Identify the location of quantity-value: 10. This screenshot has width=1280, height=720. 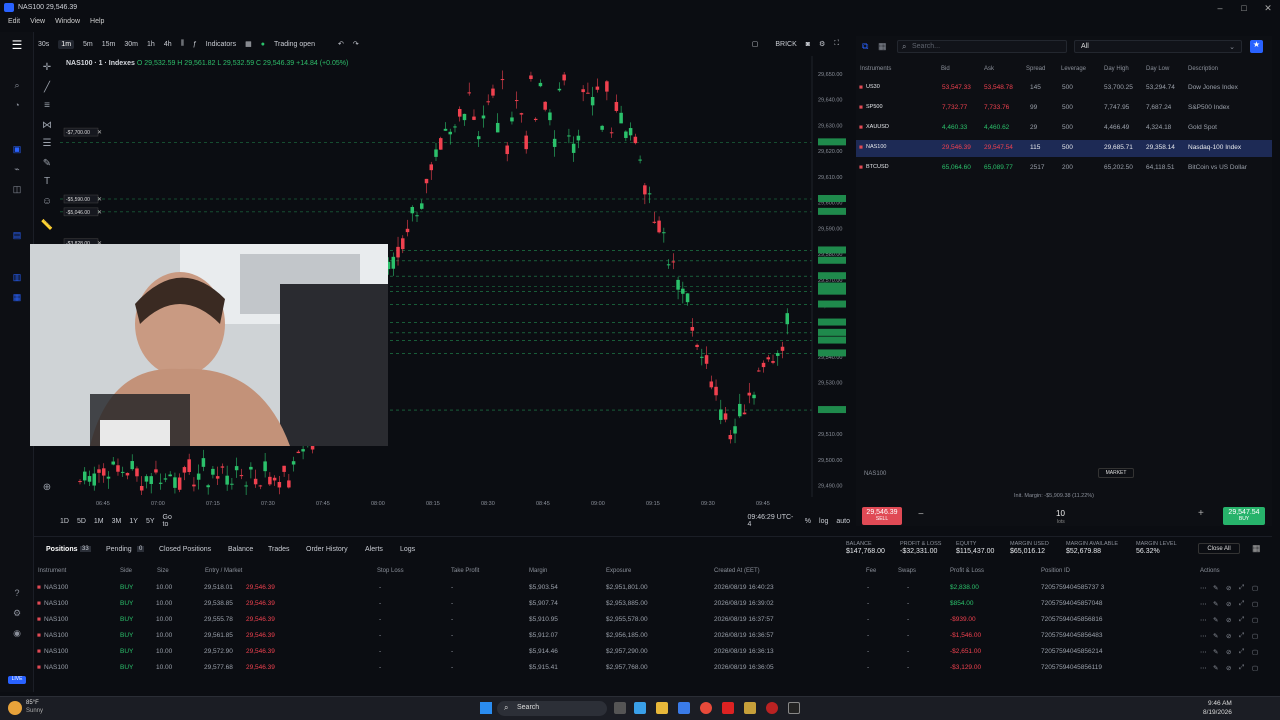
(1060, 513).